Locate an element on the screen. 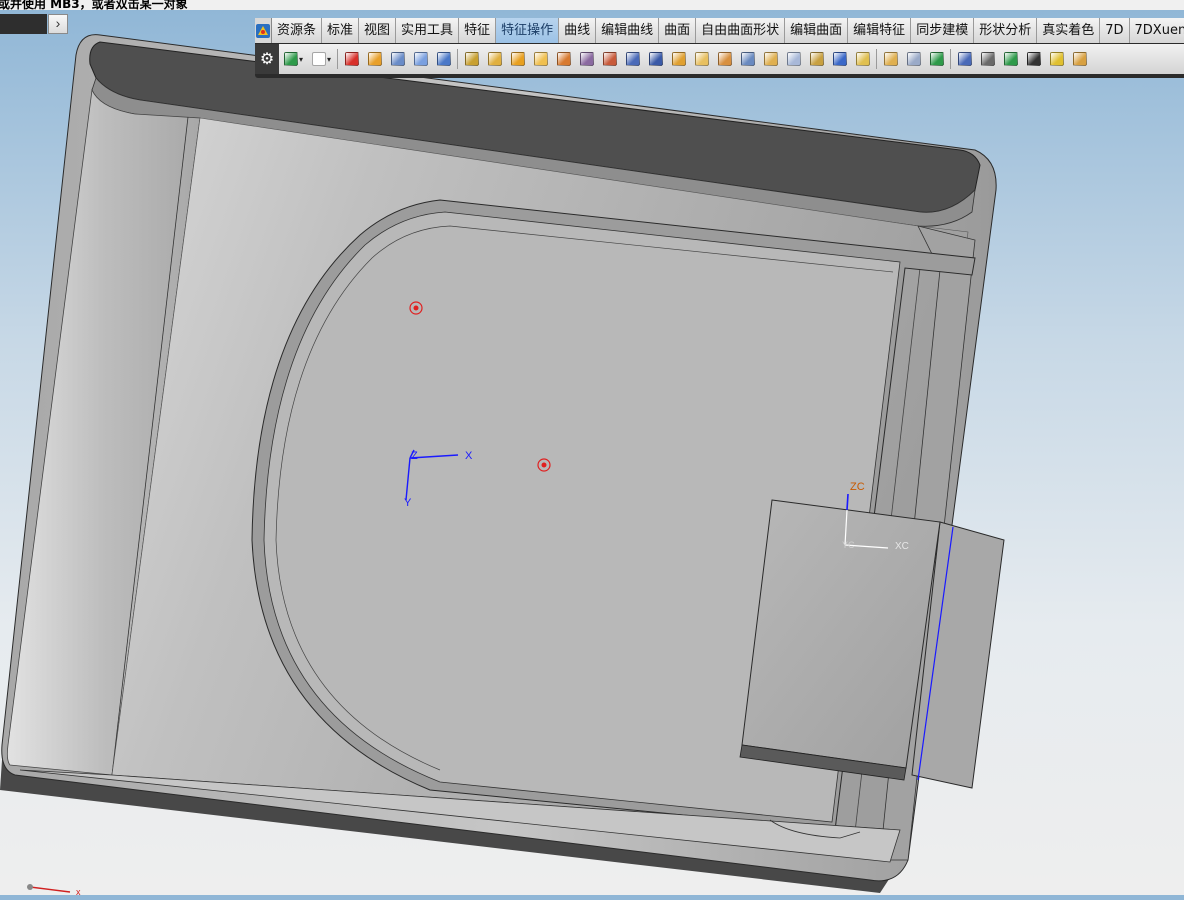 This screenshot has width=1184, height=900. tab-10: 自由曲面形状 is located at coordinates (741, 30).